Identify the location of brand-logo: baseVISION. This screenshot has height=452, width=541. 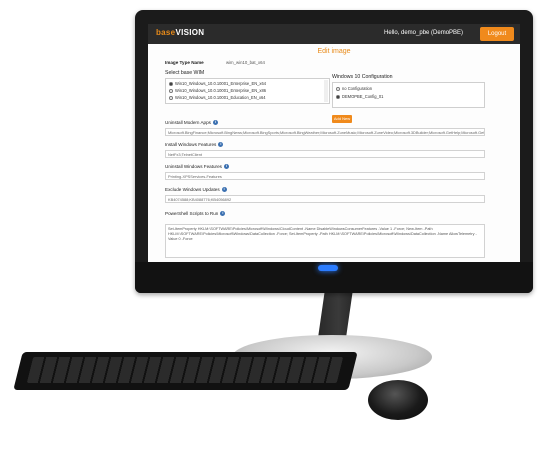
(180, 32).